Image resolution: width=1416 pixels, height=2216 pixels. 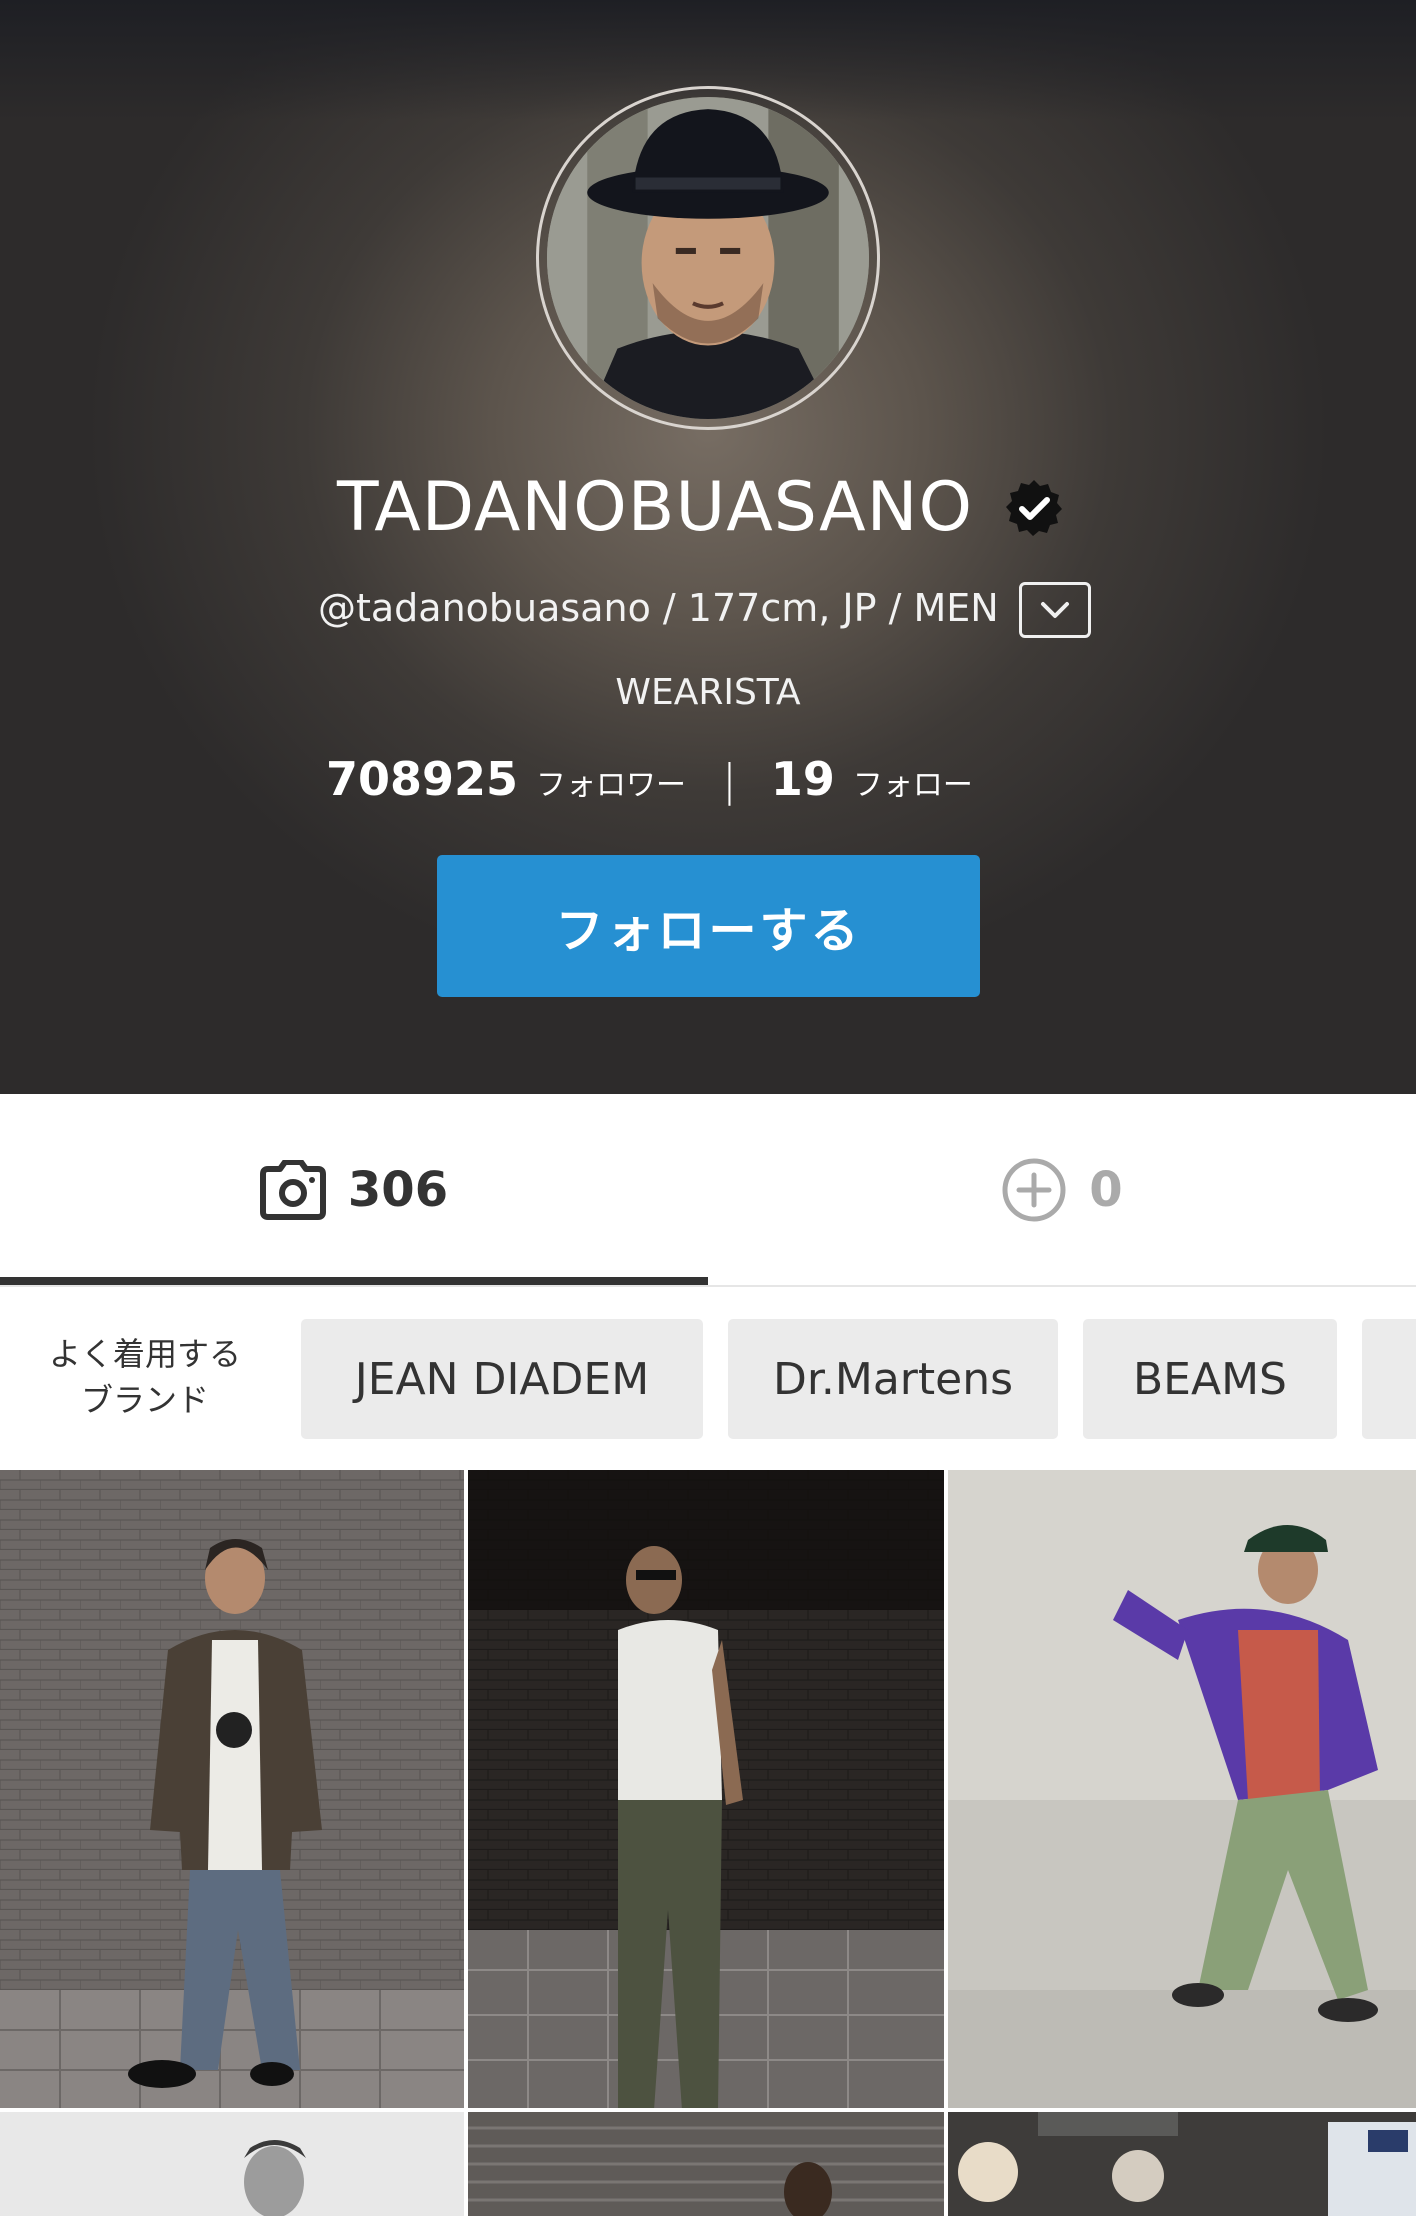 I want to click on frequent-brands: よく着用する ブランド JEAN DIADEM Dr.Martens BEAMS, so click(x=708, y=1378).